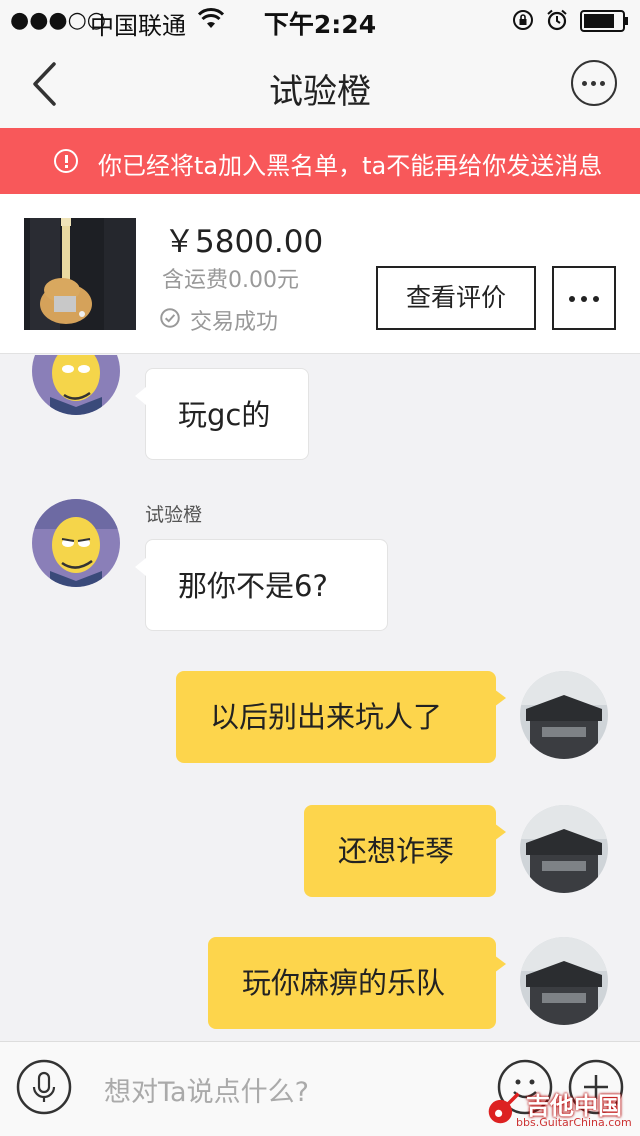 This screenshot has width=640, height=1136. I want to click on product-more-button, so click(584, 298).